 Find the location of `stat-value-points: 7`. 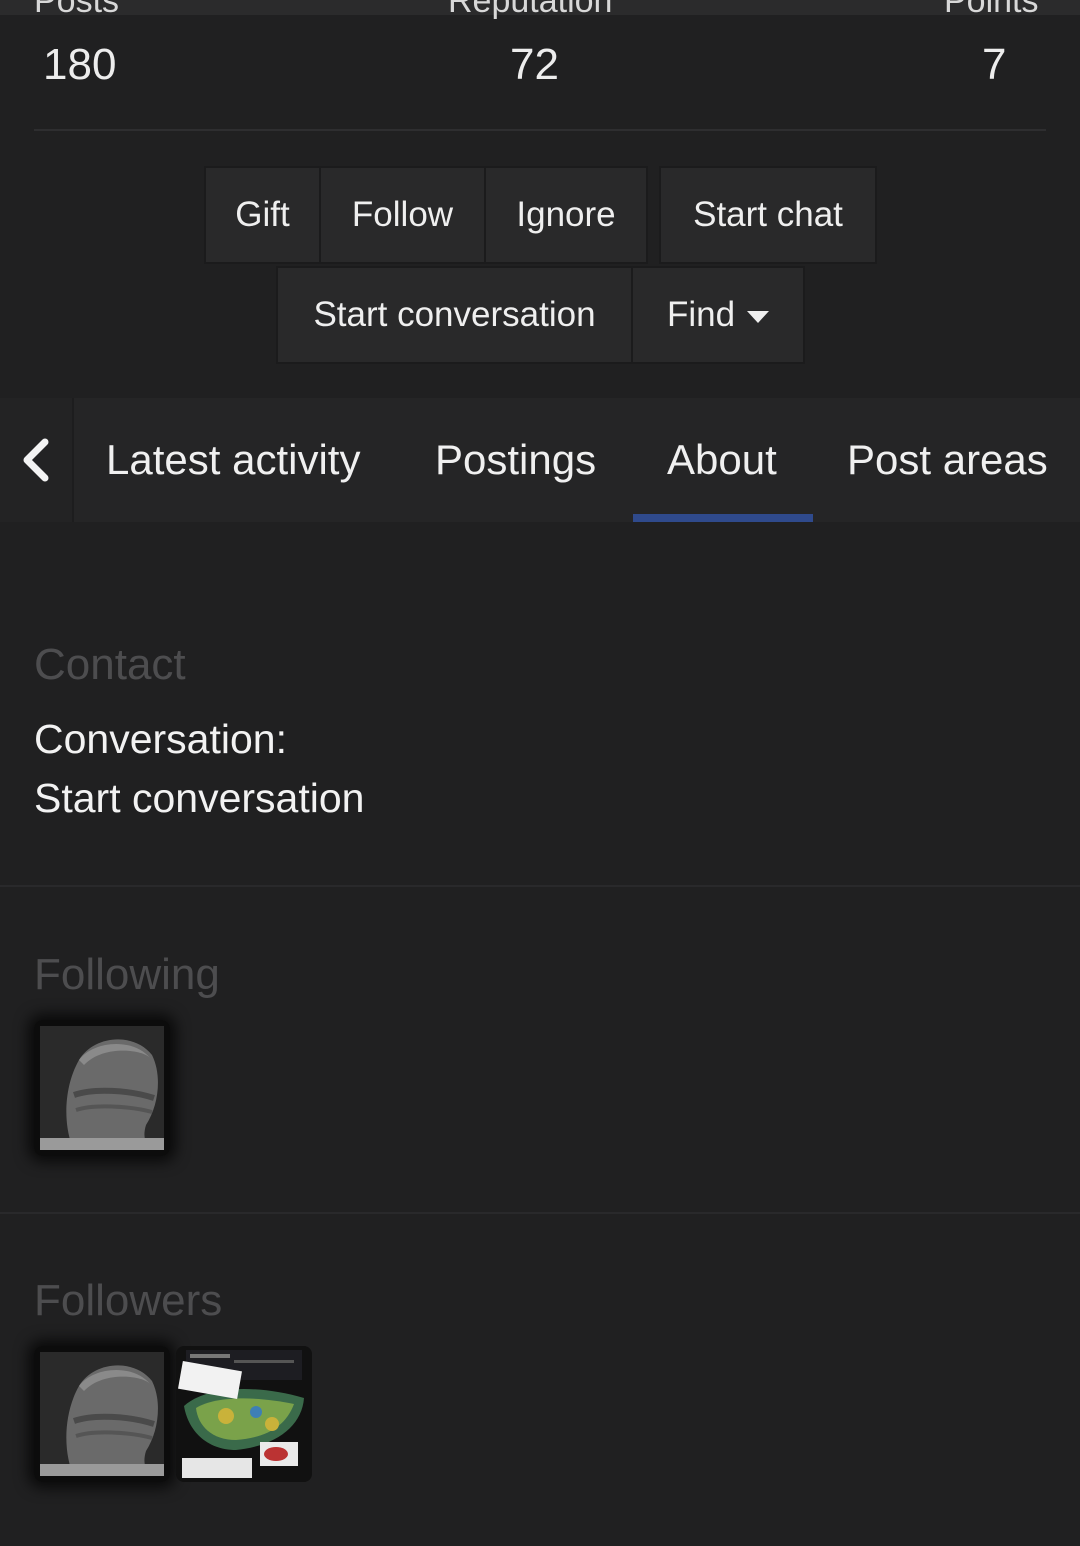

stat-value-points: 7 is located at coordinates (994, 64).